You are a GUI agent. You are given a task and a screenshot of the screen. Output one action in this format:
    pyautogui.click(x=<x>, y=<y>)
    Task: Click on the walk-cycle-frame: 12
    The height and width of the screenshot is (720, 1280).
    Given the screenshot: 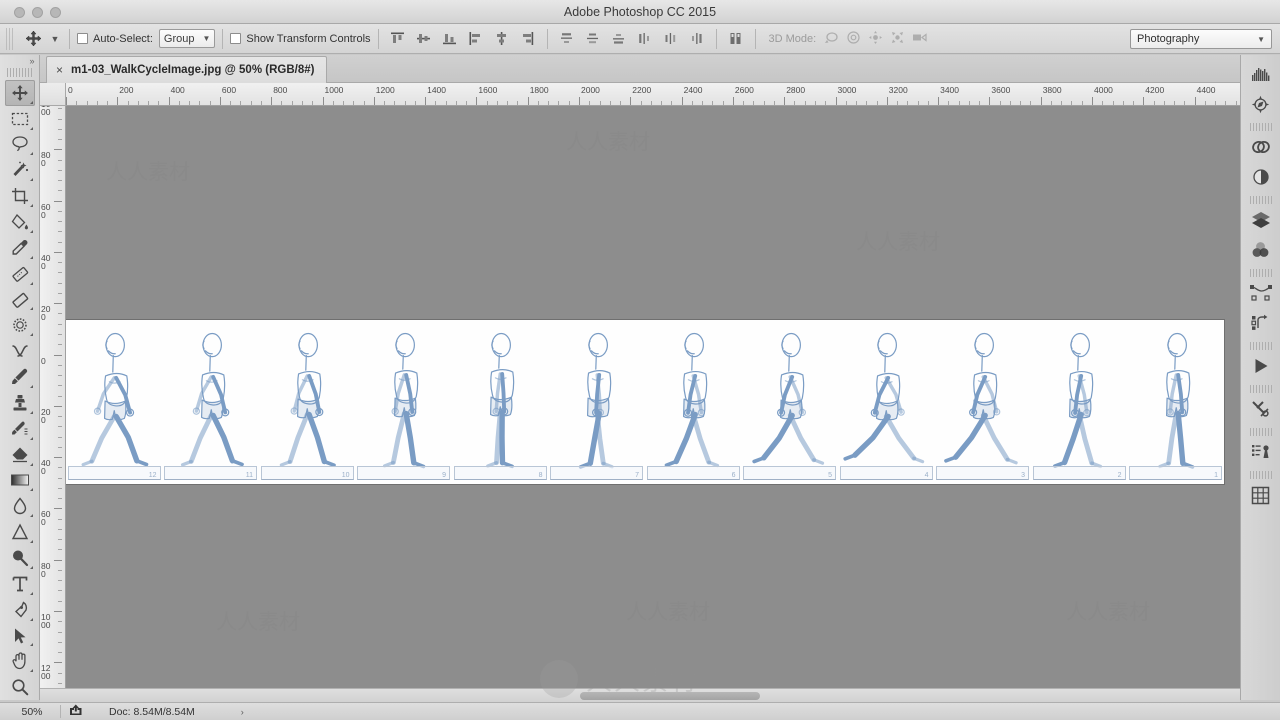 What is the action you would take?
    pyautogui.click(x=114, y=402)
    